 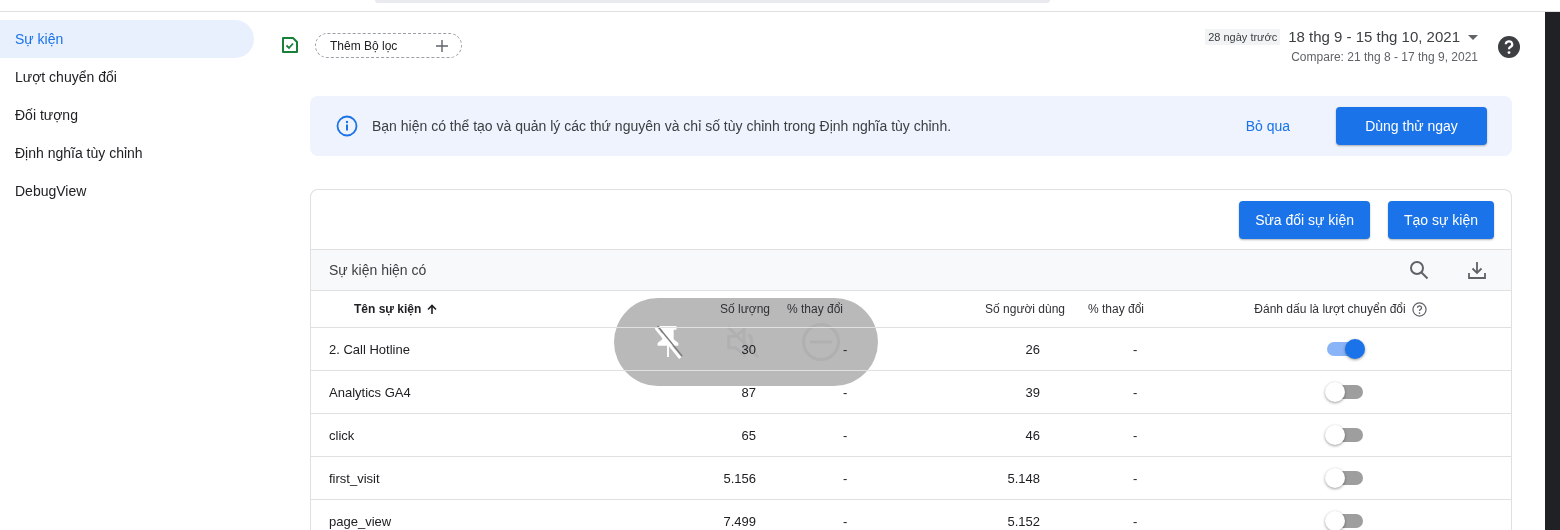 What do you see at coordinates (1411, 126) in the screenshot?
I see `try-now-button: Dùng thử ngay` at bounding box center [1411, 126].